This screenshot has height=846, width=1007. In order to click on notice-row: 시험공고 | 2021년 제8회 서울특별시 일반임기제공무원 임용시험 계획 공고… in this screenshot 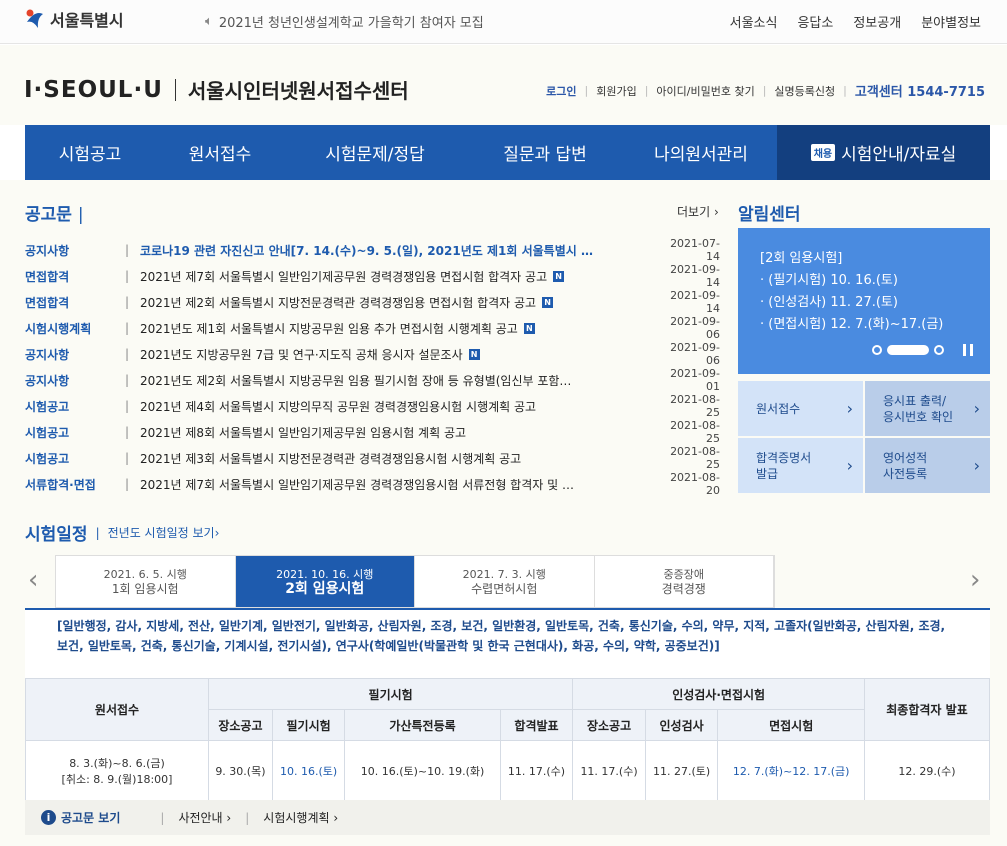, I will do `click(372, 432)`.